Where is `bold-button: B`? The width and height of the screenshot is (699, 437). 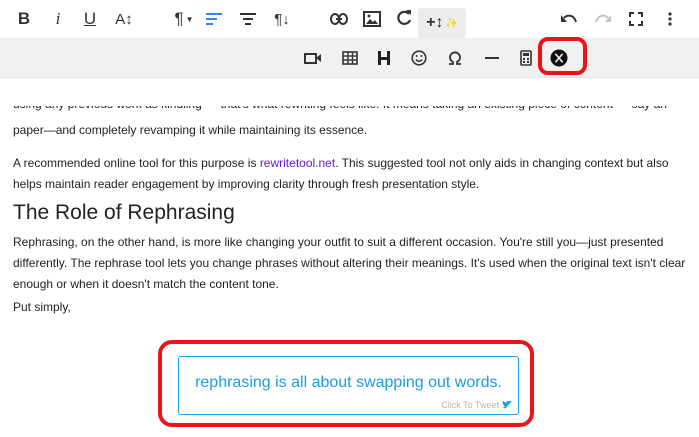 bold-button: B is located at coordinates (24, 19).